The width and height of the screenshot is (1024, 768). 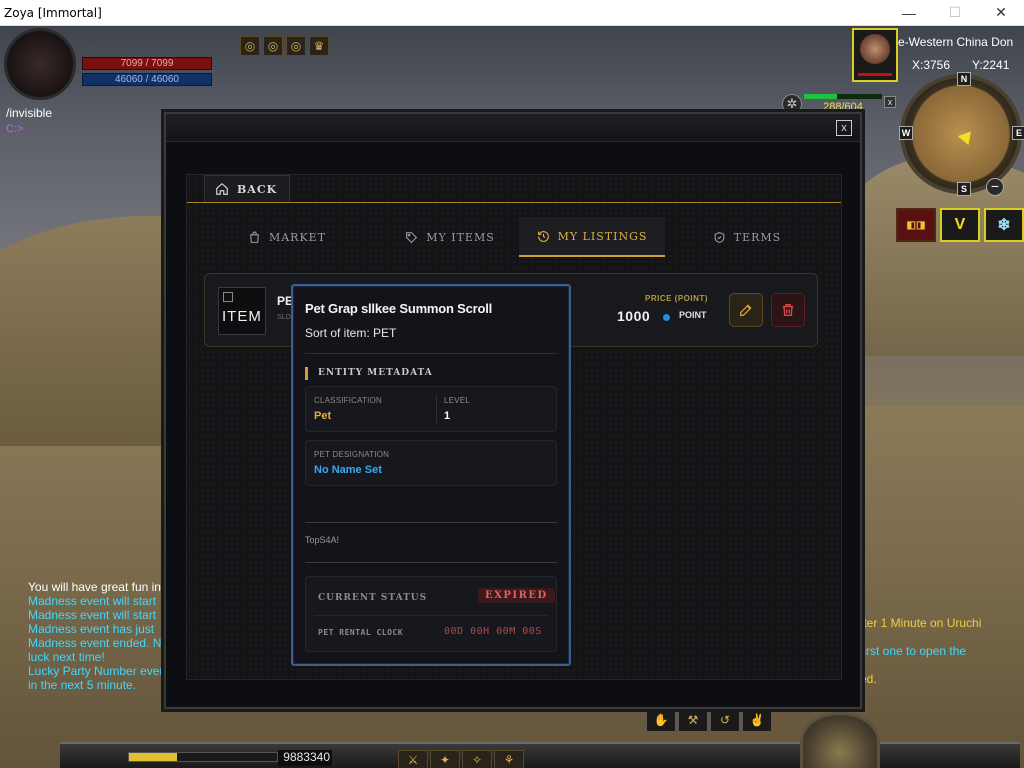 I want to click on minimap: N S E W, so click(x=961, y=134).